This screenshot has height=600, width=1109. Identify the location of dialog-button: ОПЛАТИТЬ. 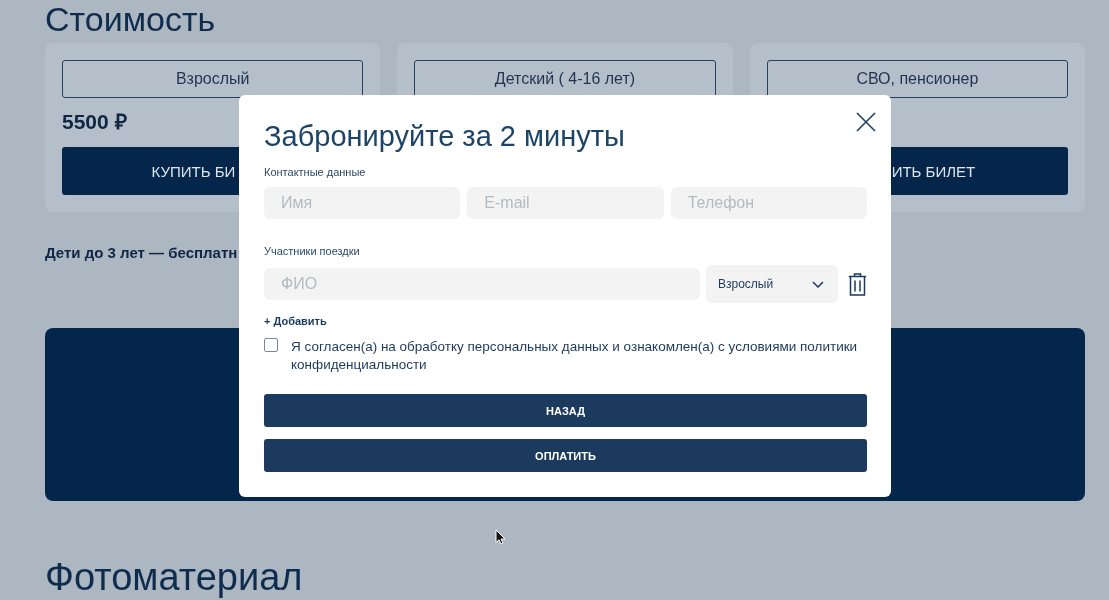
(565, 455).